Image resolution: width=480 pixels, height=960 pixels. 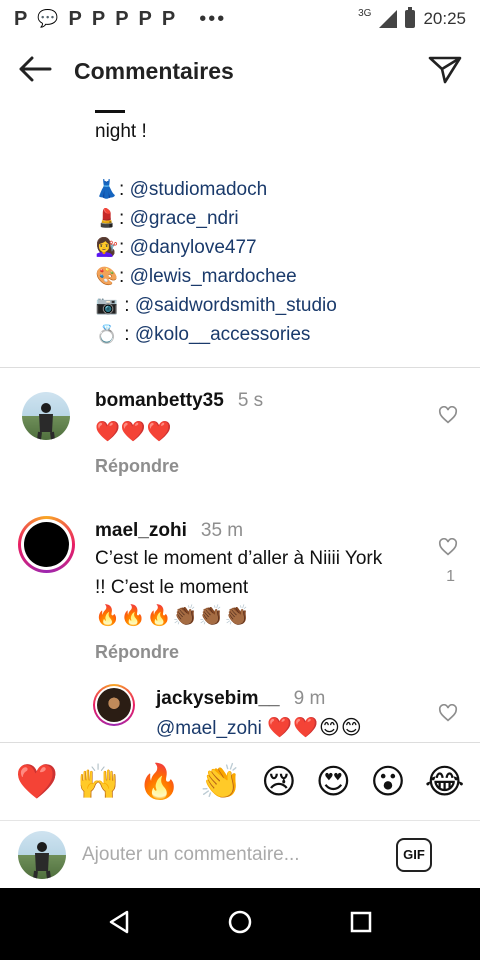 I want to click on tears-of-joy-emoji-button: 😂, so click(x=445, y=782).